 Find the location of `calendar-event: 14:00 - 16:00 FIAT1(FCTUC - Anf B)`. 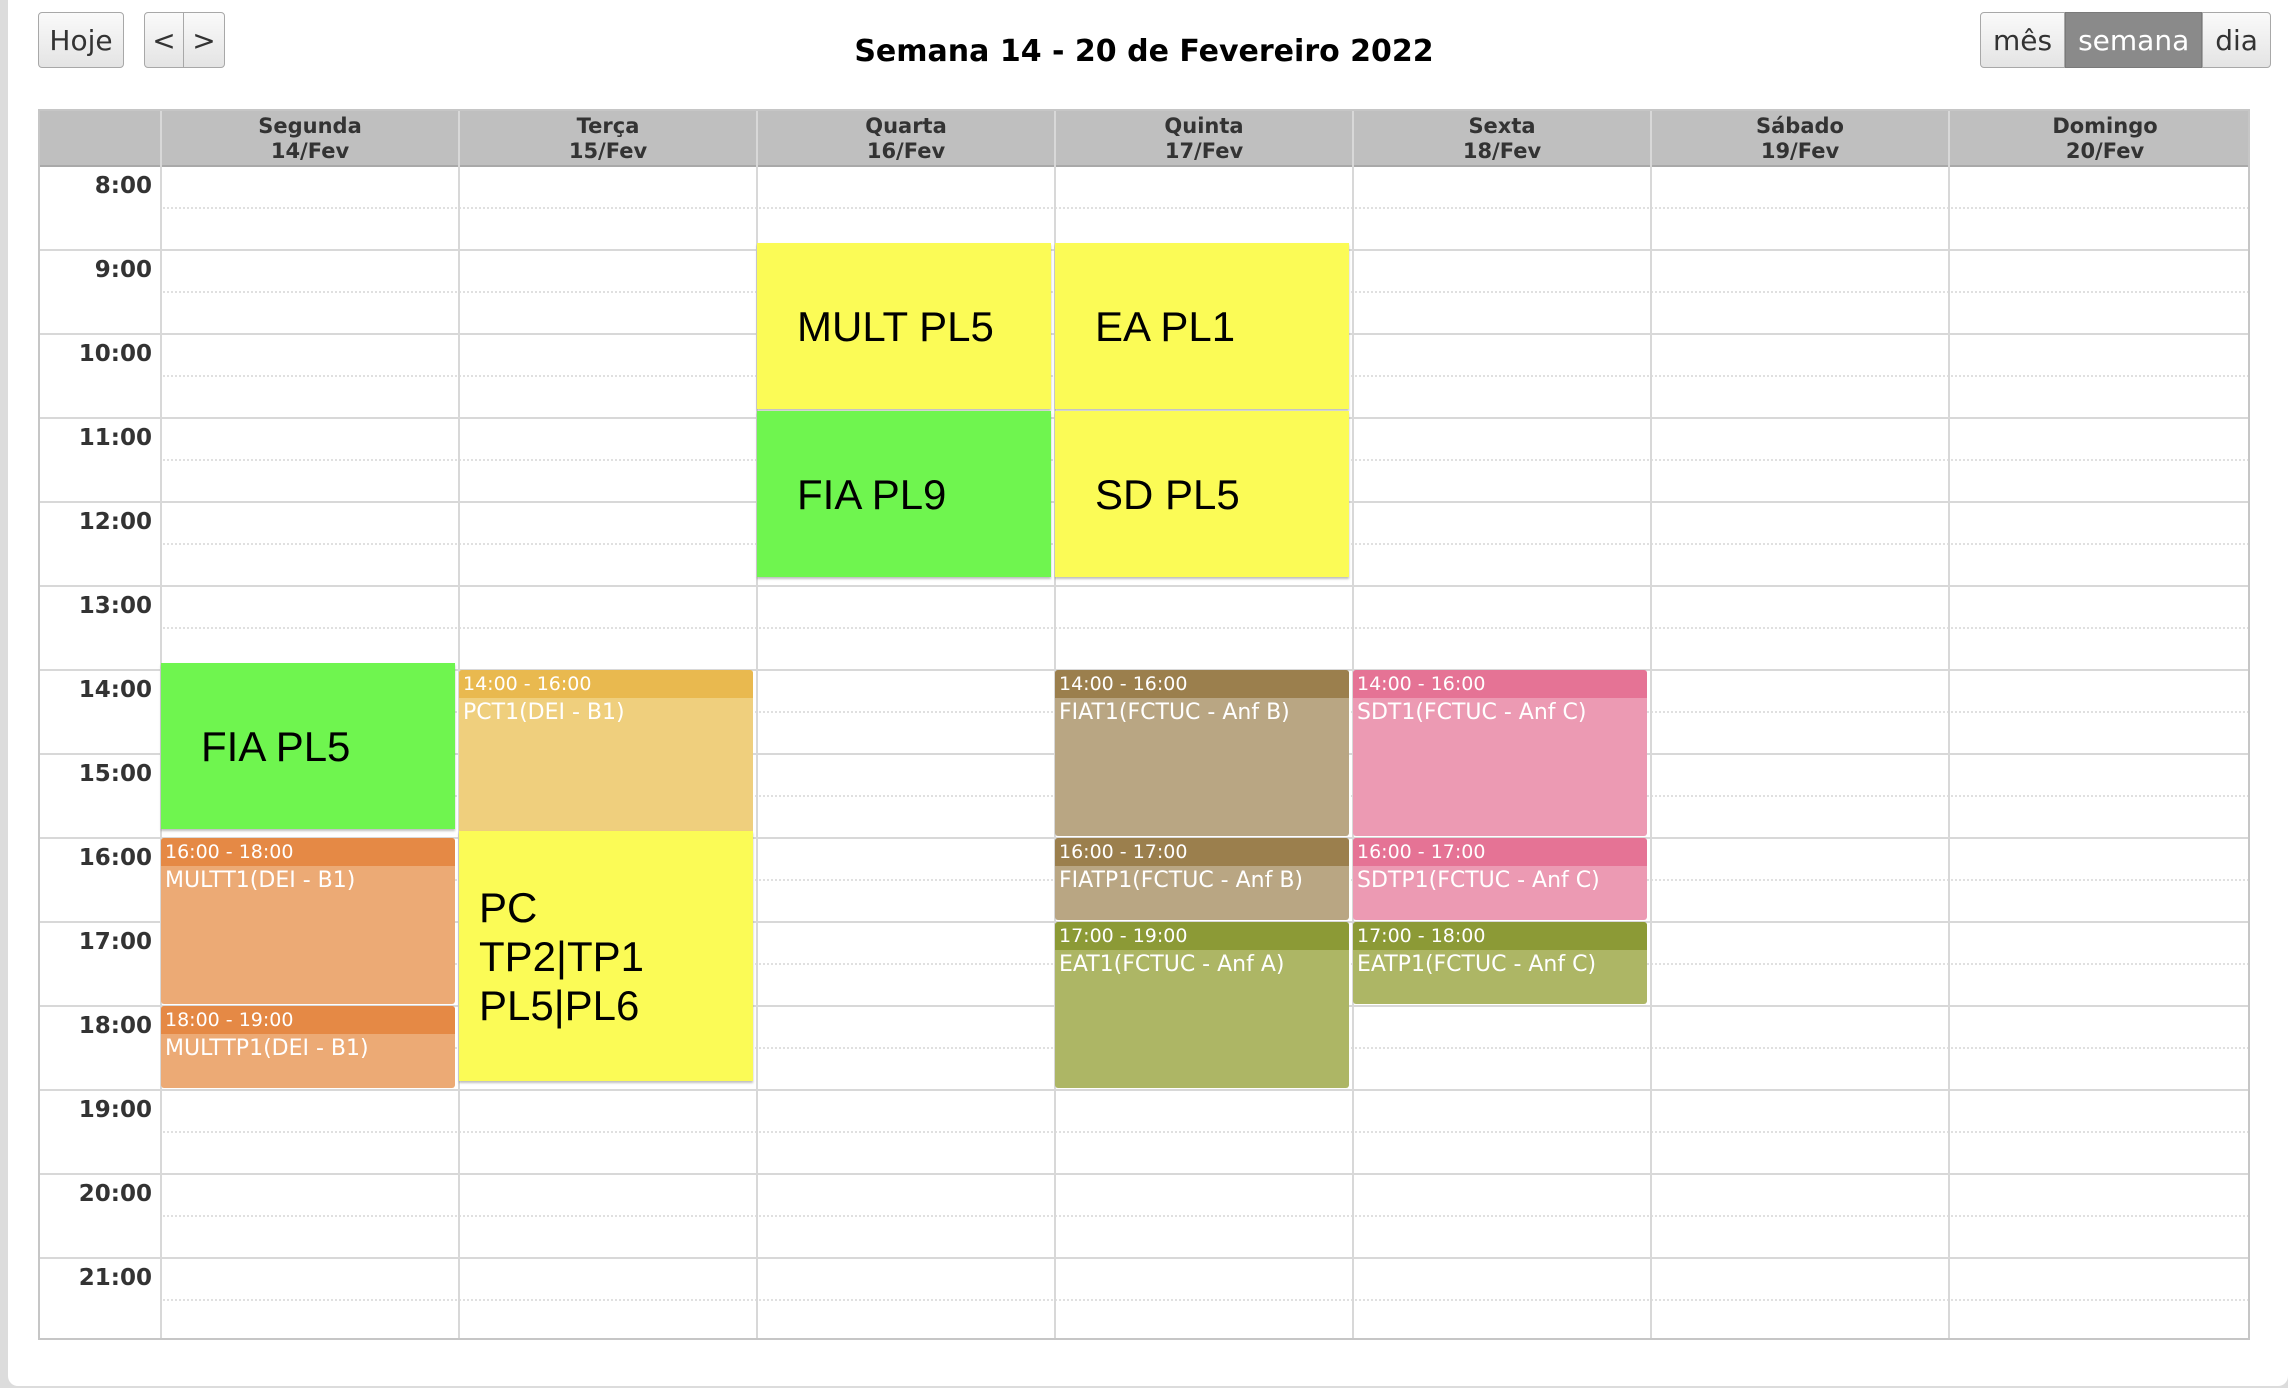

calendar-event: 14:00 - 16:00 FIAT1(FCTUC - Anf B) is located at coordinates (1202, 753).